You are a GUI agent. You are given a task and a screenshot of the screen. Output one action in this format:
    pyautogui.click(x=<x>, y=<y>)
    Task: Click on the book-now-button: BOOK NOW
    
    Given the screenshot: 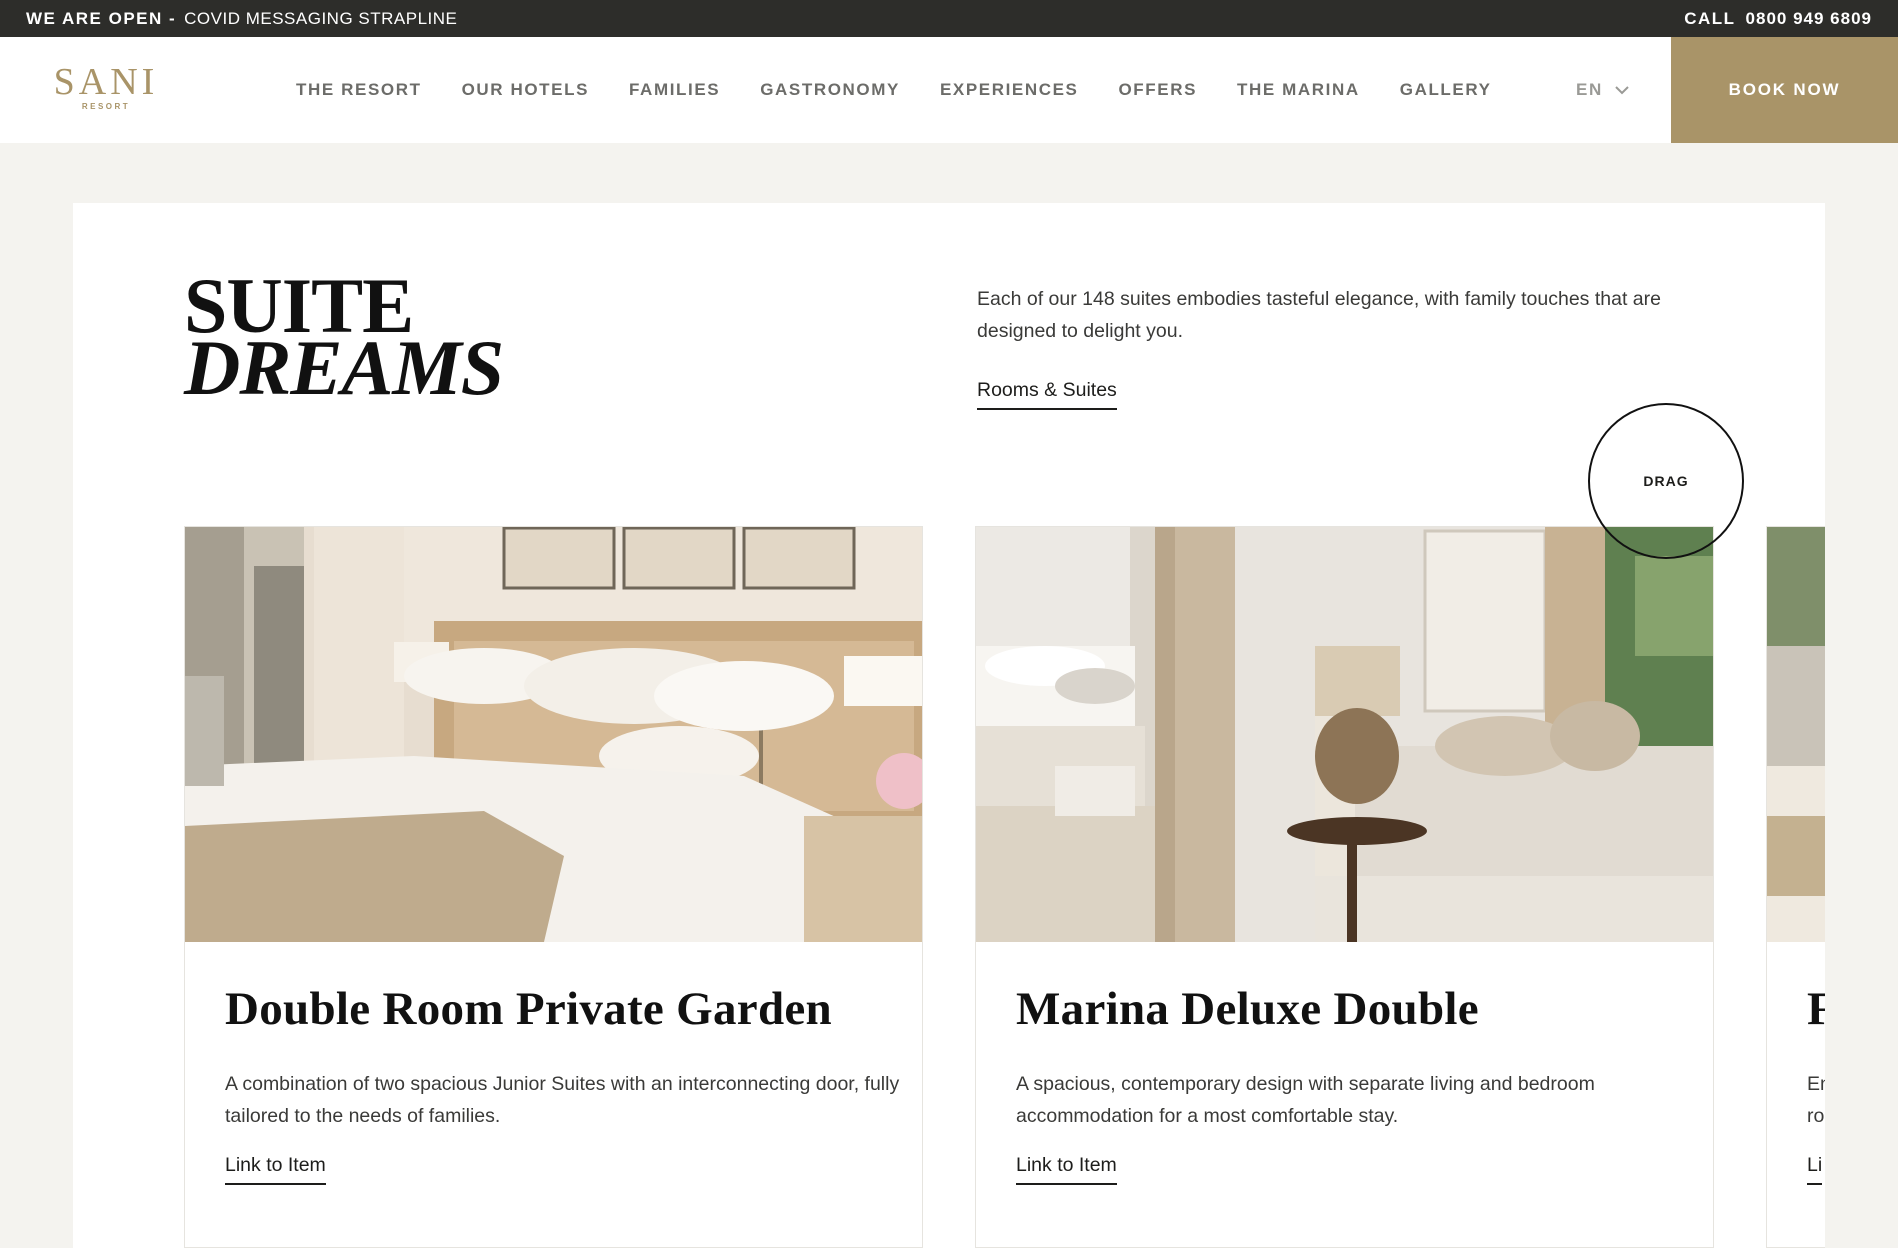 What is the action you would take?
    pyautogui.click(x=1784, y=90)
    